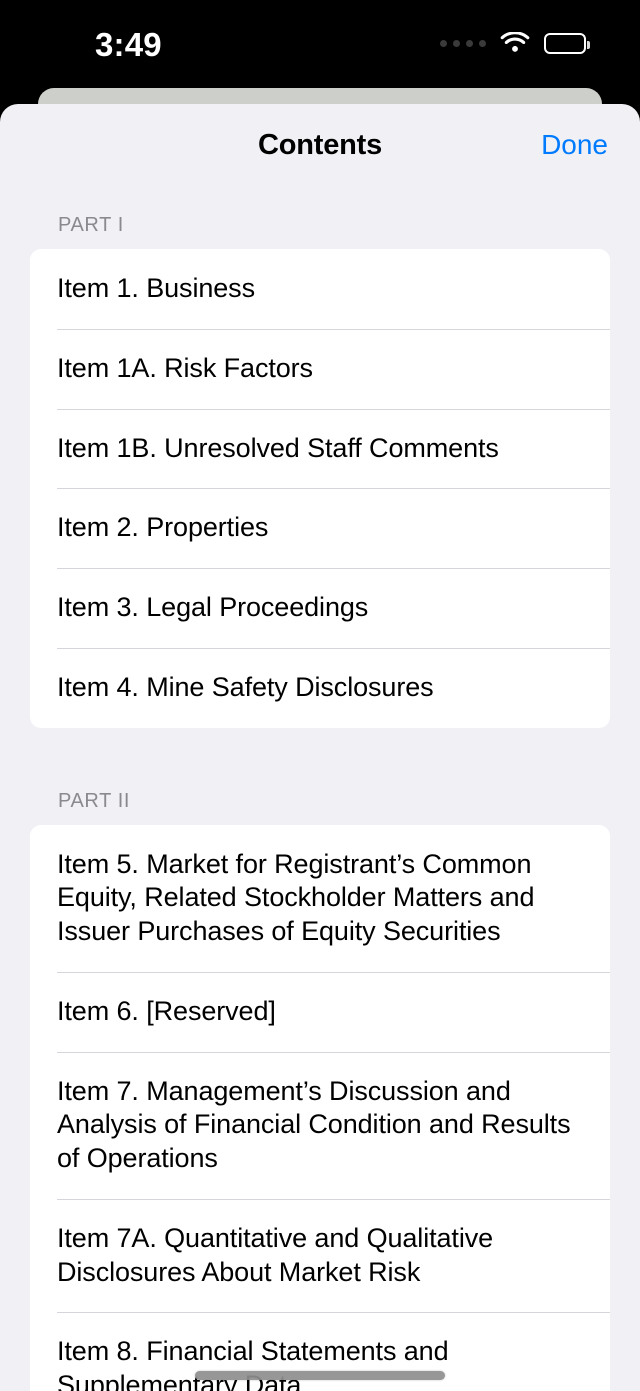  What do you see at coordinates (320, 528) in the screenshot?
I see `list-item: Item 2. Properties` at bounding box center [320, 528].